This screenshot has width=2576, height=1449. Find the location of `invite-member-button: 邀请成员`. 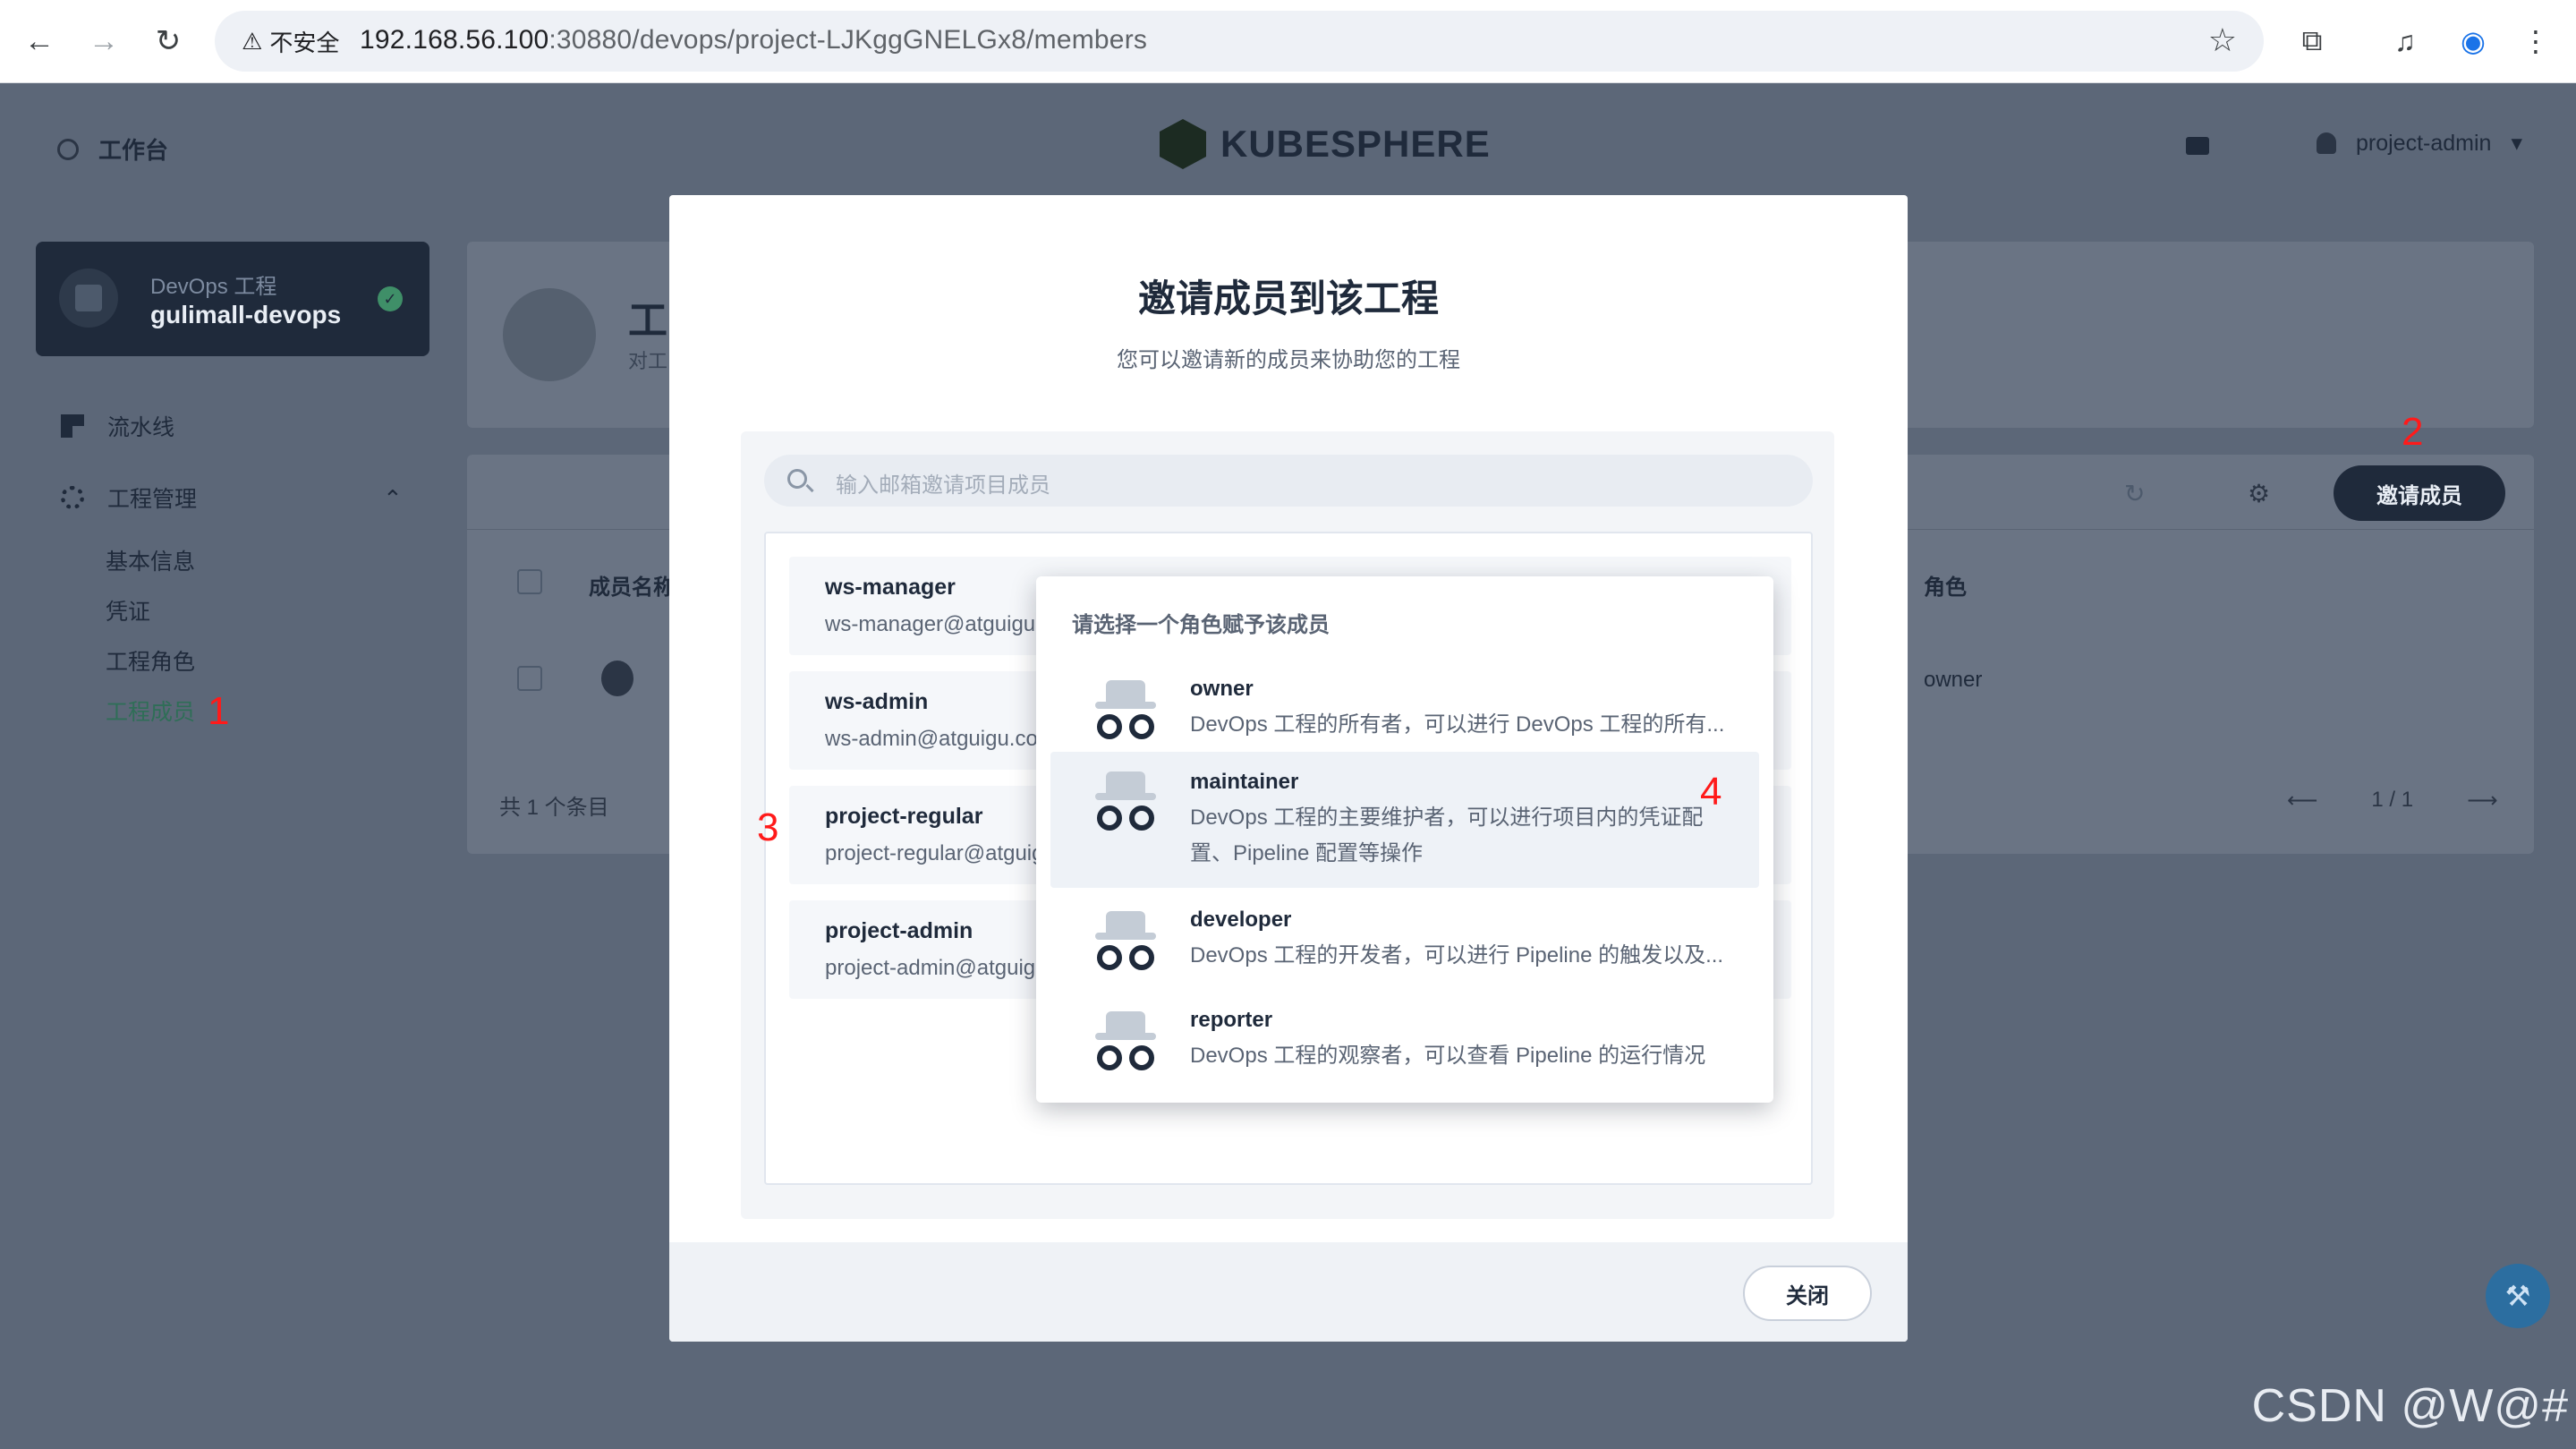

invite-member-button: 邀请成员 is located at coordinates (2419, 493).